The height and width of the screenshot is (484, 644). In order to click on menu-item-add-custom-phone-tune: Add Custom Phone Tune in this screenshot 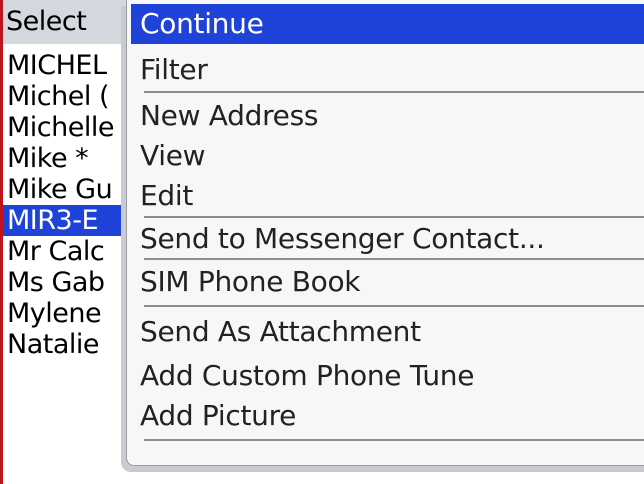, I will do `click(387, 376)`.